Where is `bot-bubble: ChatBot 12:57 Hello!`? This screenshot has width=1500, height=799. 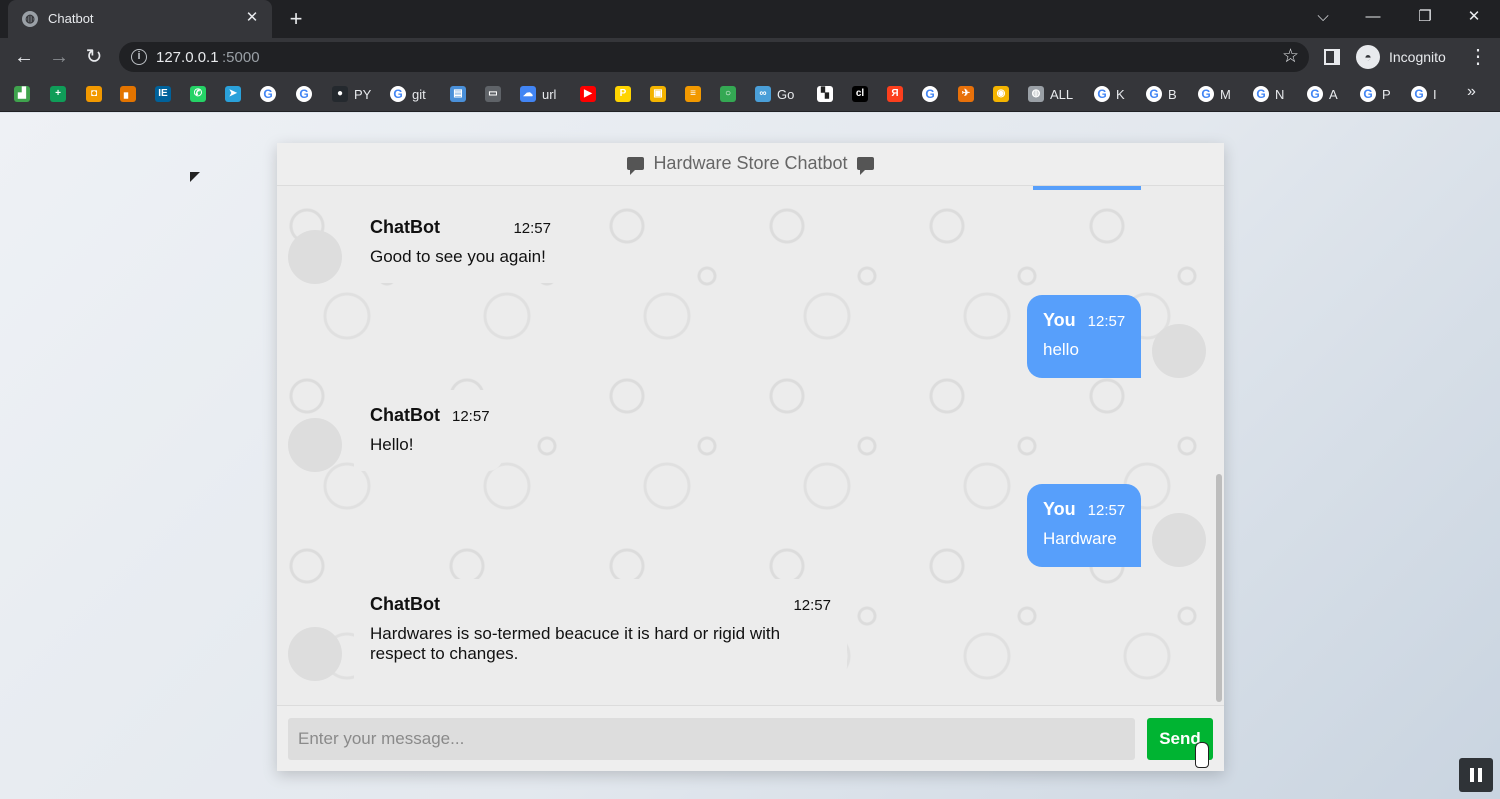
bot-bubble: ChatBot 12:57 Hello! is located at coordinates (428, 430).